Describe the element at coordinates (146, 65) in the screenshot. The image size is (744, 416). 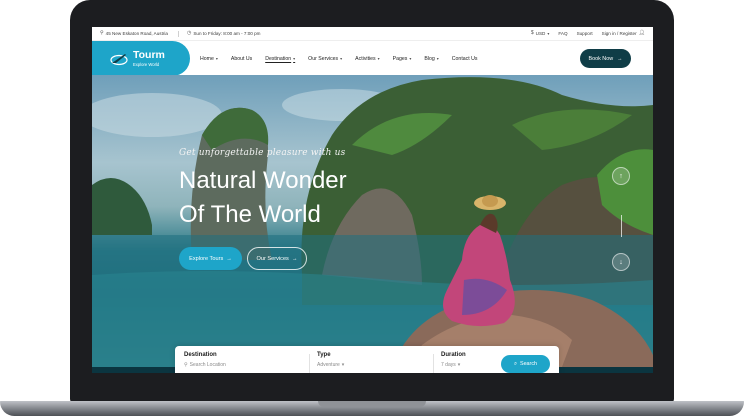
I see `brand-tagline: Explore World` at that location.